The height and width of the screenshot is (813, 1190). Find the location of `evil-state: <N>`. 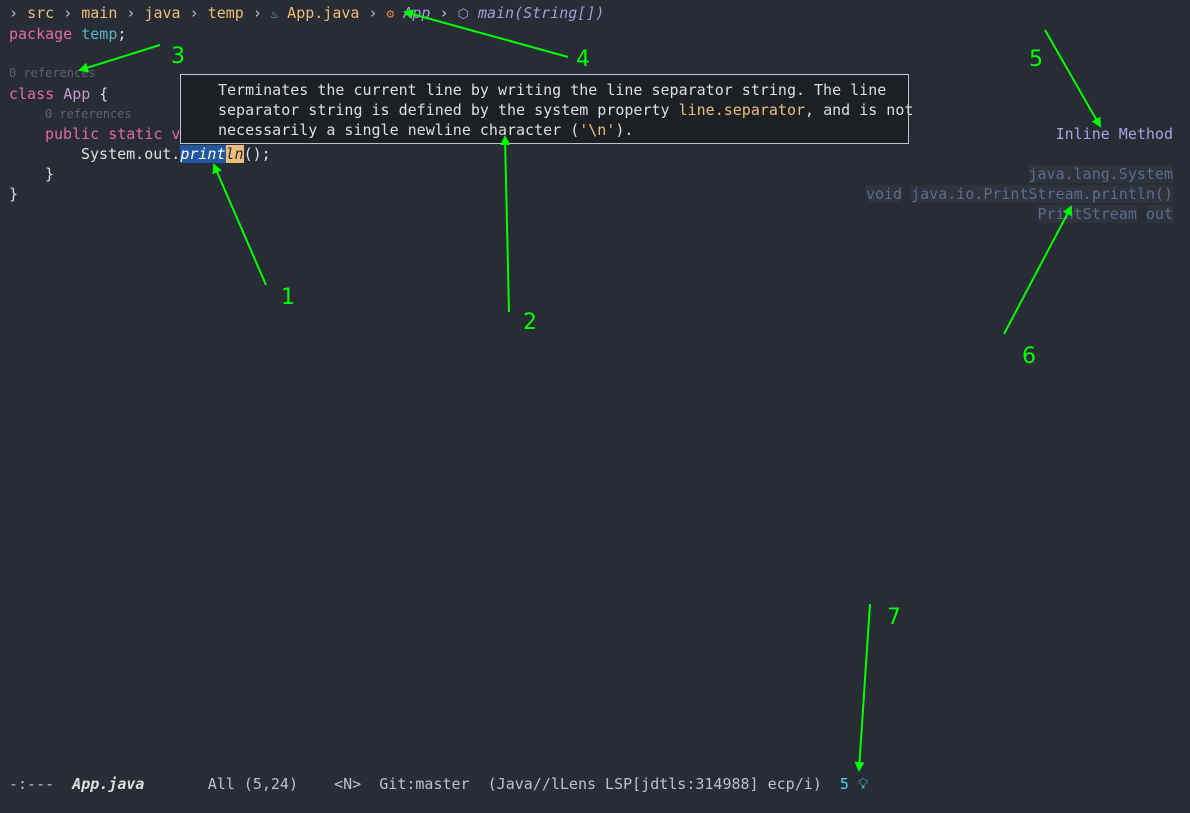

evil-state: <N> is located at coordinates (348, 784).